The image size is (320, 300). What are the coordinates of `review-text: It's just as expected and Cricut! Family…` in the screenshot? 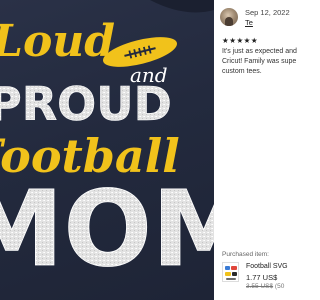 It's located at (261, 62).